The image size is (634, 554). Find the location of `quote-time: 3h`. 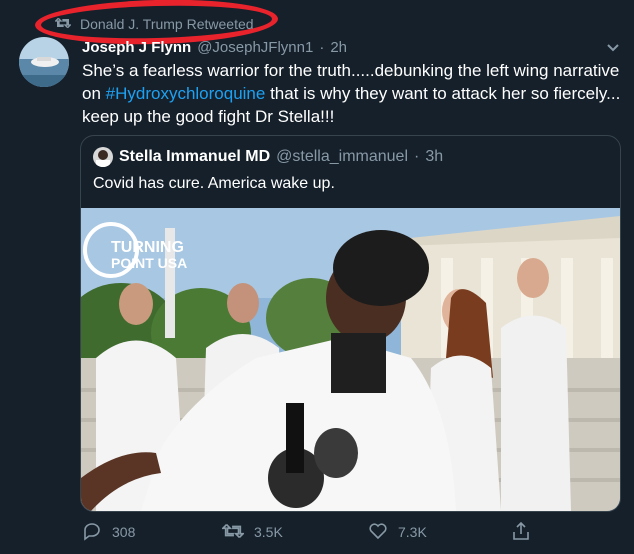

quote-time: 3h is located at coordinates (434, 156).